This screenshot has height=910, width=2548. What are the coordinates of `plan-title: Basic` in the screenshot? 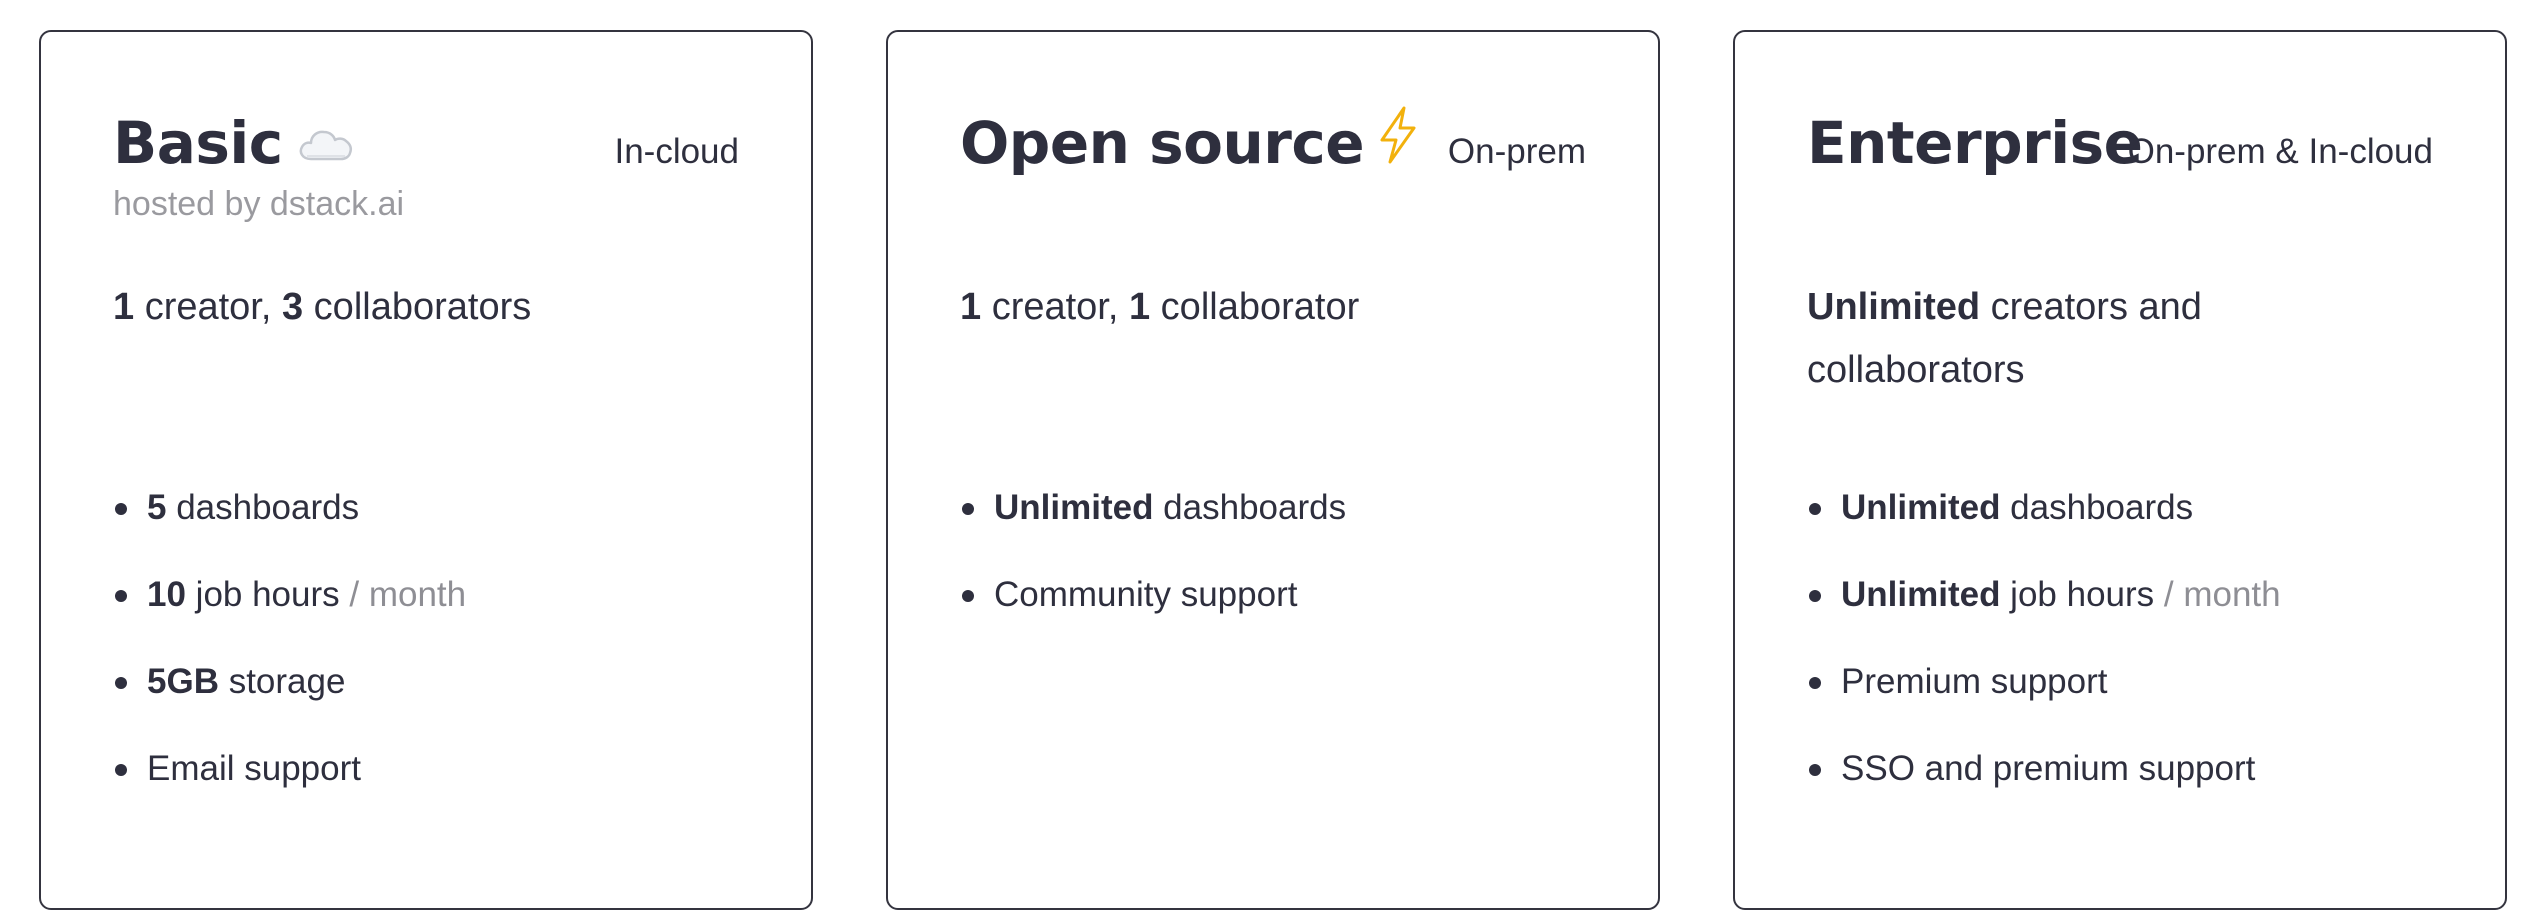 It's located at (234, 145).